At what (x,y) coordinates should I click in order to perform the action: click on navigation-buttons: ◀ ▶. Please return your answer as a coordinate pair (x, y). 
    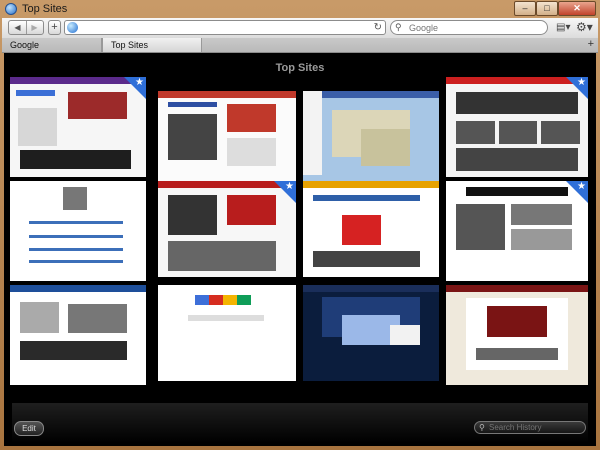
    Looking at the image, I should click on (26, 27).